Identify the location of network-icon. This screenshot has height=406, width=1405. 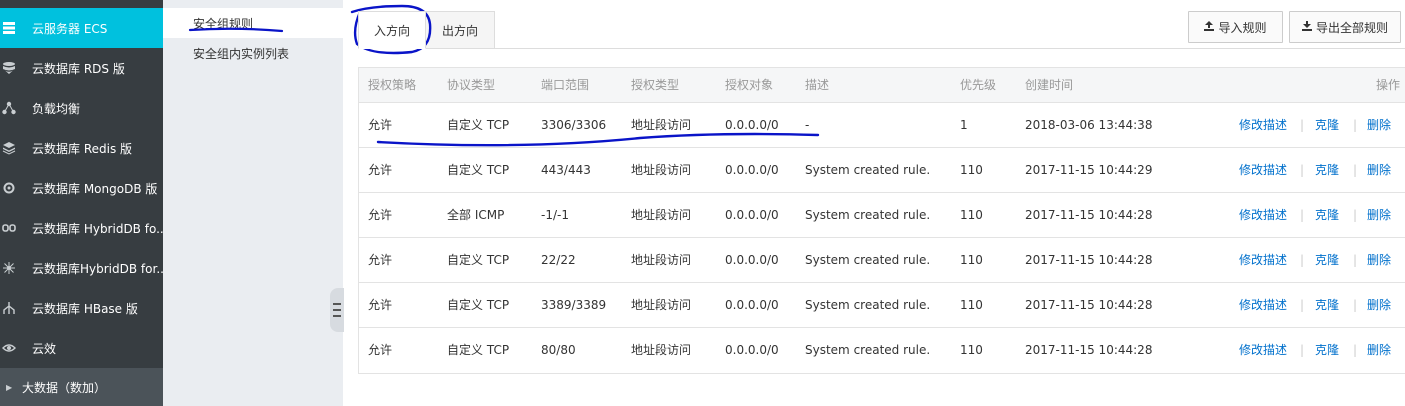
(9, 108).